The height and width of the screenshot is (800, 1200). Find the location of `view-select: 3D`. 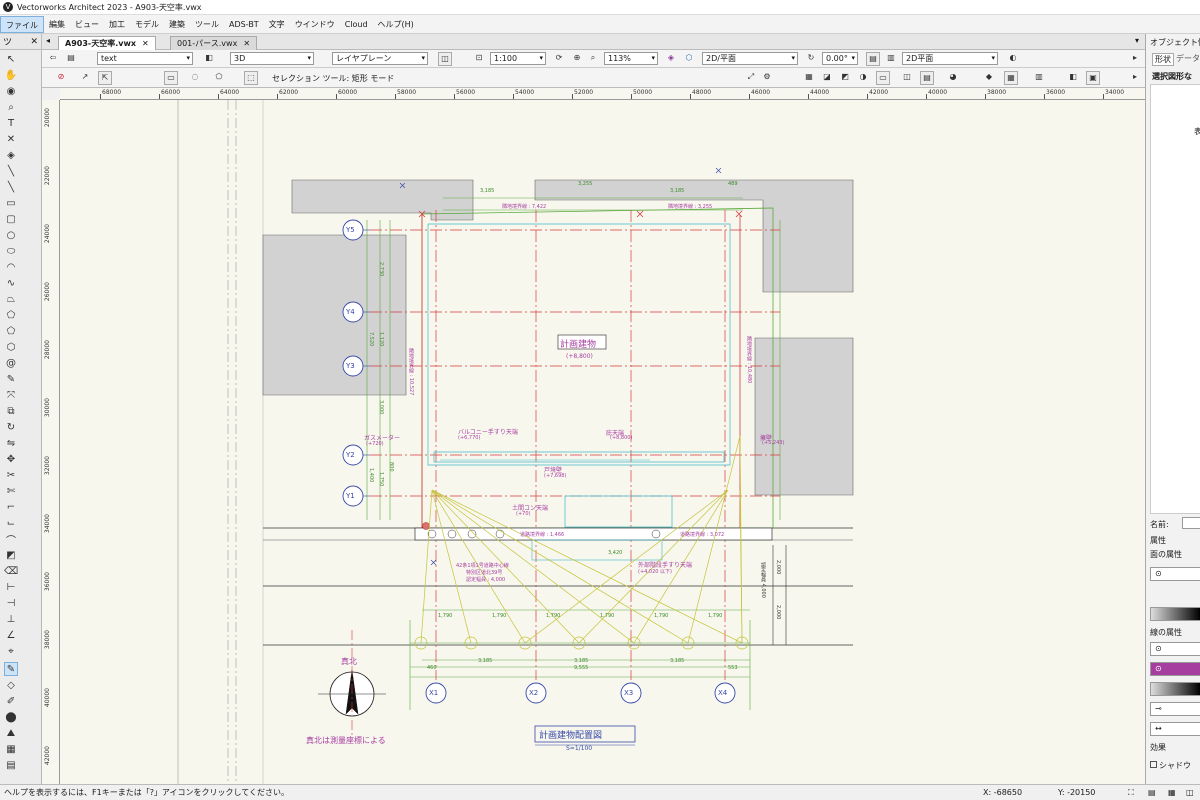

view-select: 3D is located at coordinates (272, 58).